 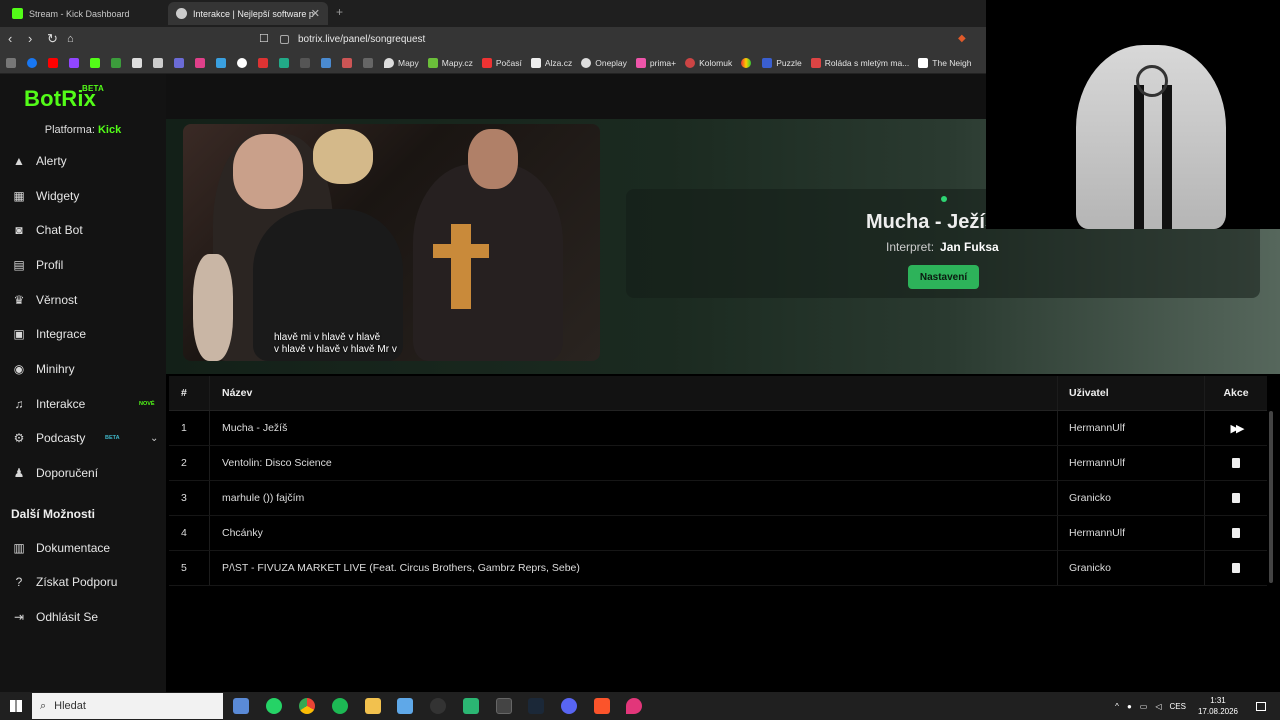 I want to click on bookmark-puzzle: Puzzle, so click(x=782, y=62).